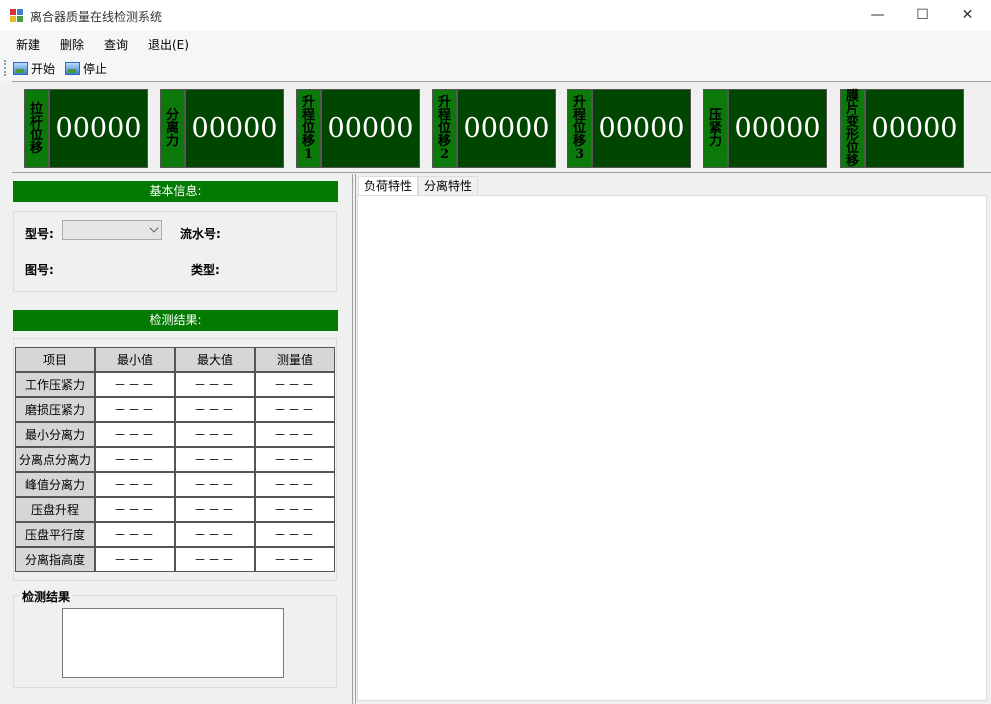 The width and height of the screenshot is (991, 704). Describe the element at coordinates (295, 359) in the screenshot. I see `column-header: 测量值` at that location.